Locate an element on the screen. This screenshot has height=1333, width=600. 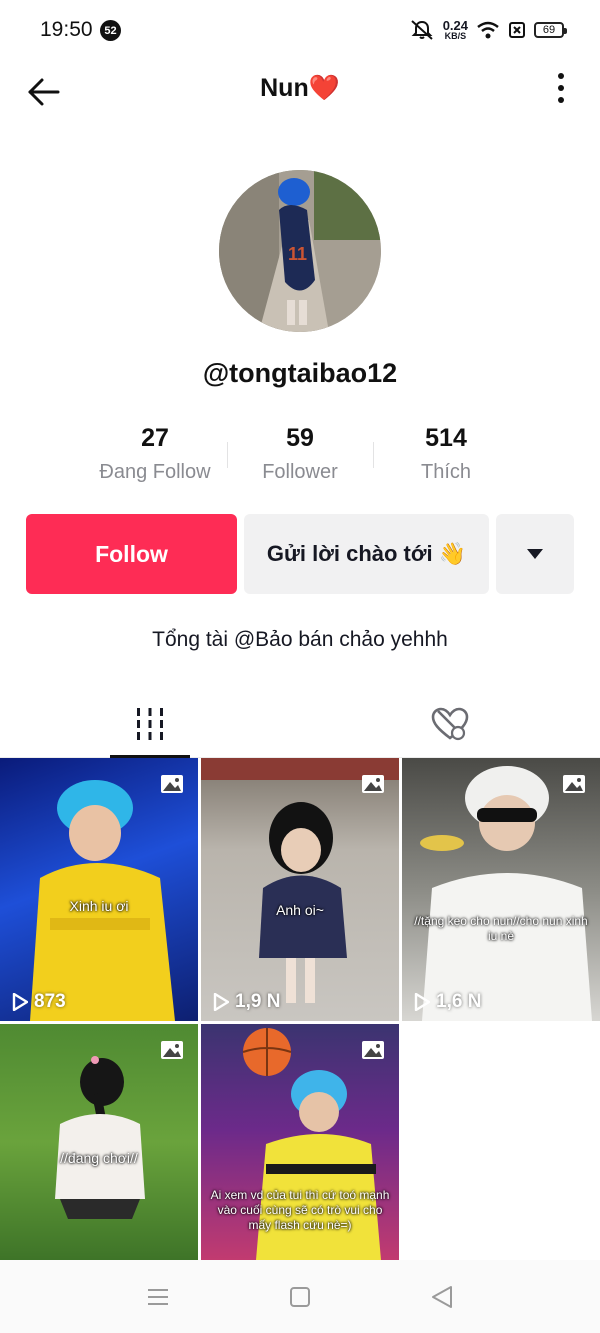
tab-videos is located at coordinates (150, 723).